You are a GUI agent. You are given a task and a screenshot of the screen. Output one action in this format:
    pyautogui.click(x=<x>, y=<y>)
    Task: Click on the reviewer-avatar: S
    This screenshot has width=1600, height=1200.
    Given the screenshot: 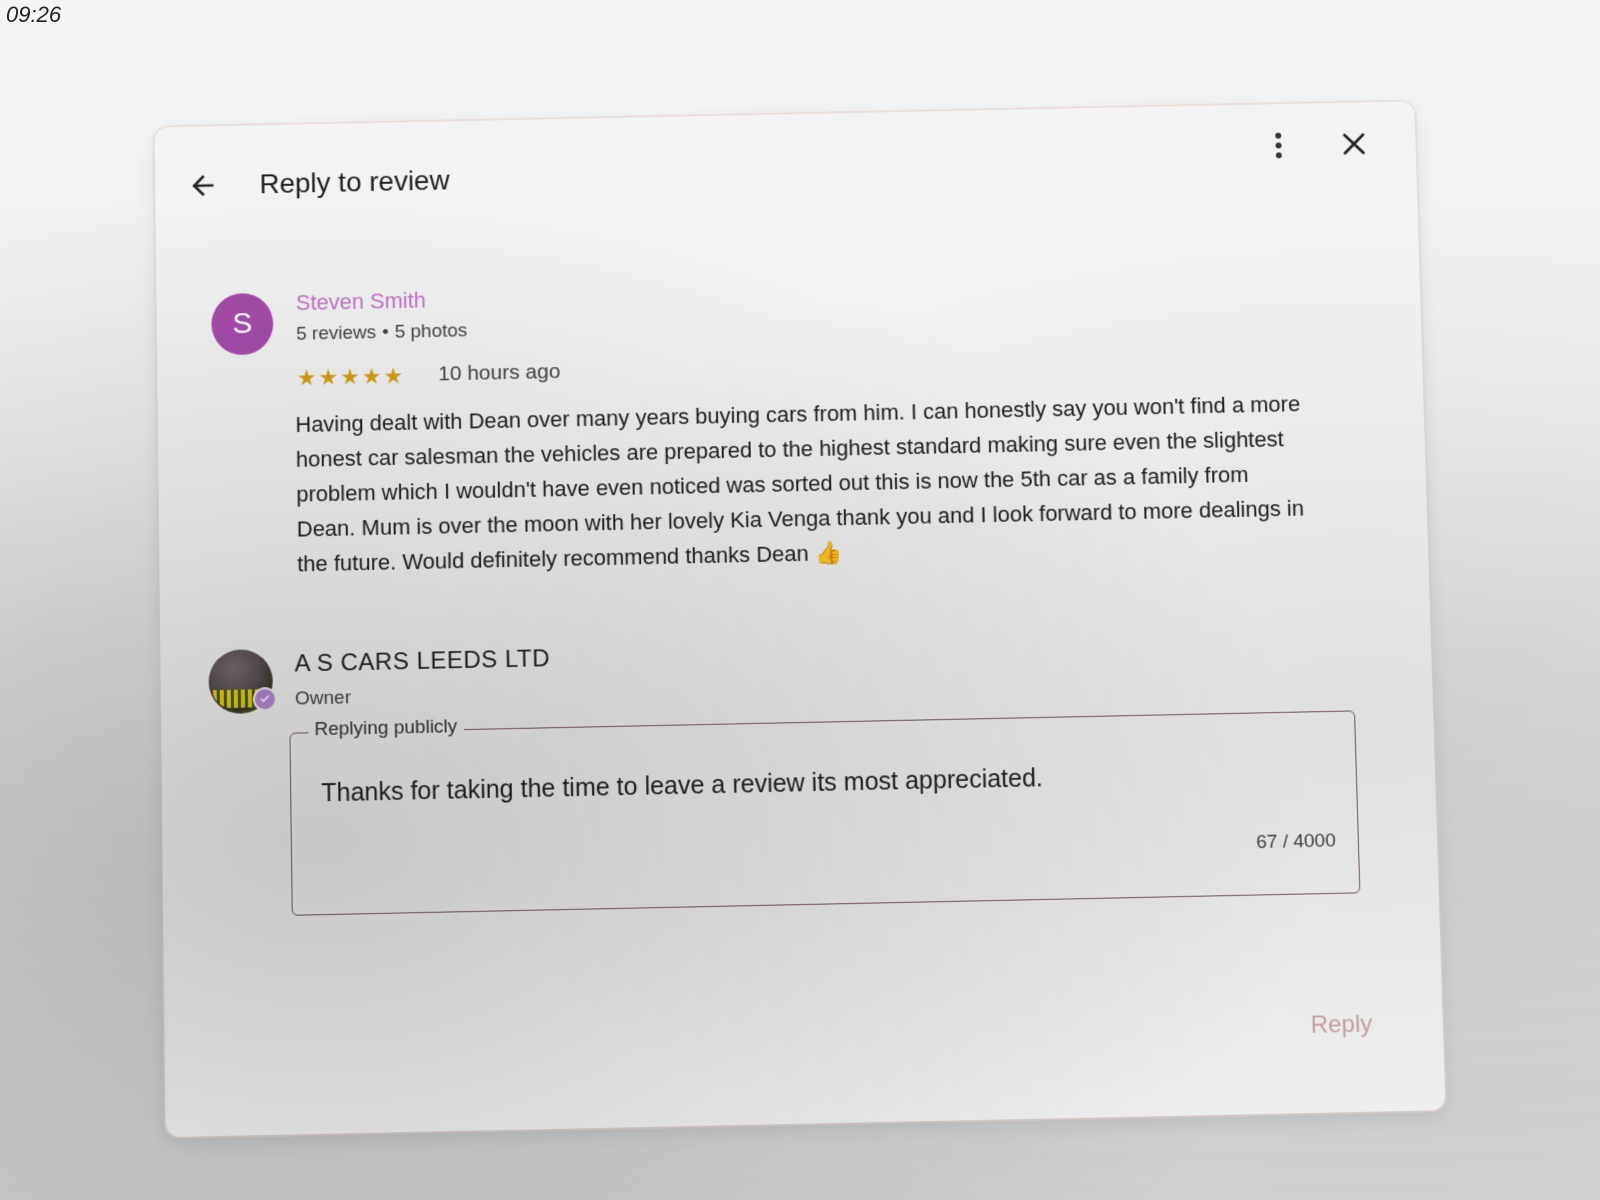 What is the action you would take?
    pyautogui.click(x=242, y=324)
    